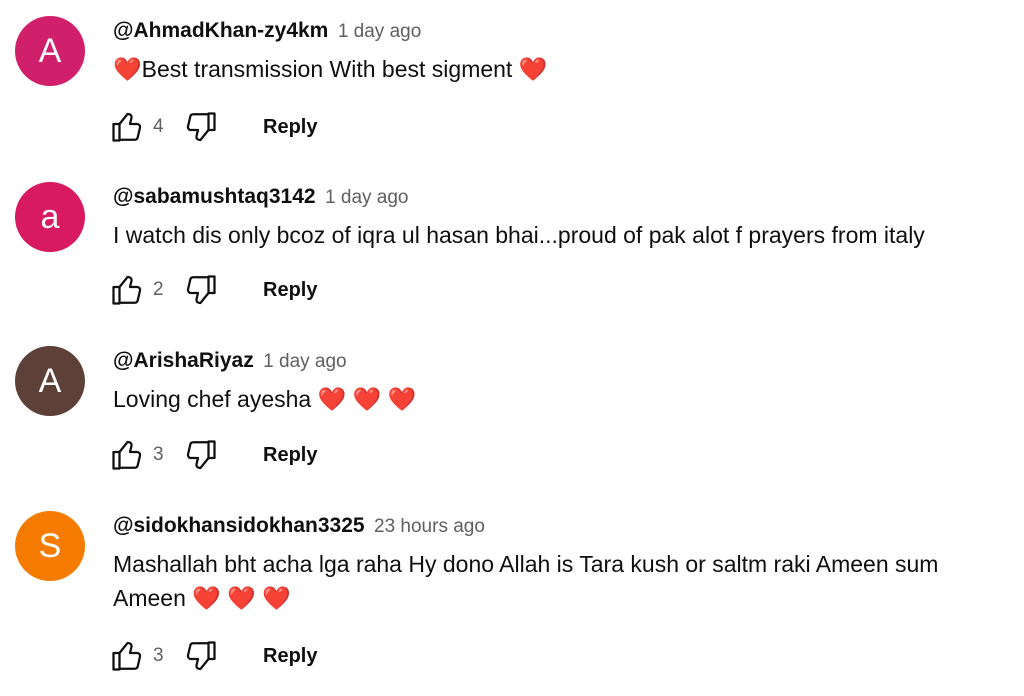 This screenshot has height=696, width=1024. I want to click on author-name: @ArishaRiyaz, so click(183, 360).